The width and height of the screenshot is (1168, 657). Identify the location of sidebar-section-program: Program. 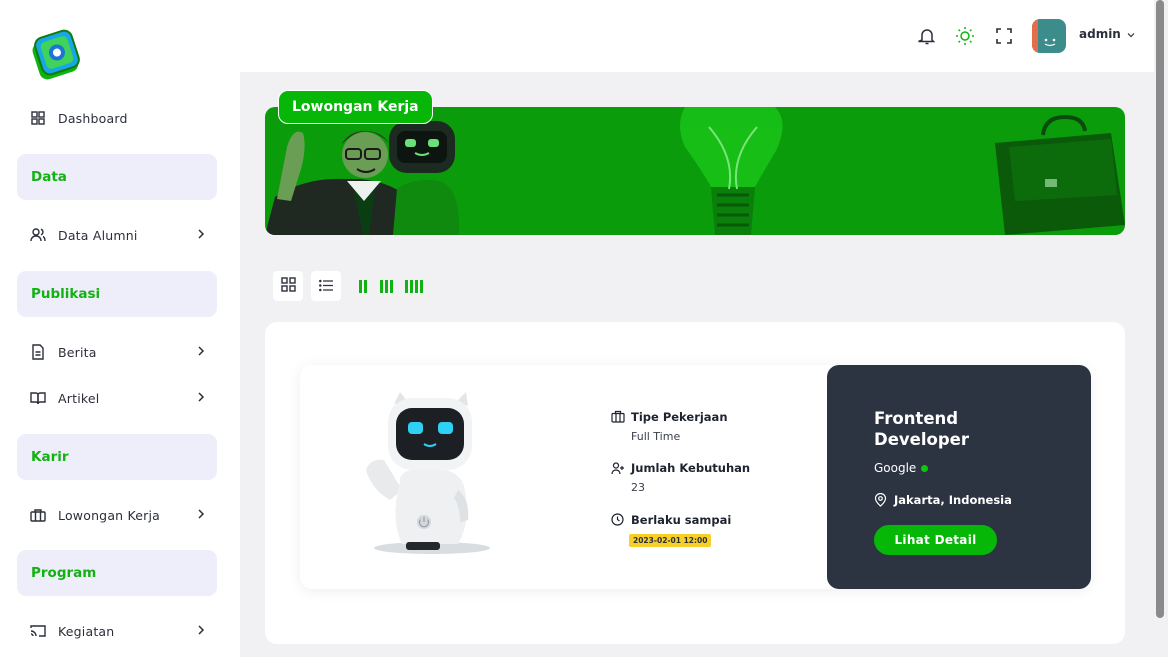
(117, 573).